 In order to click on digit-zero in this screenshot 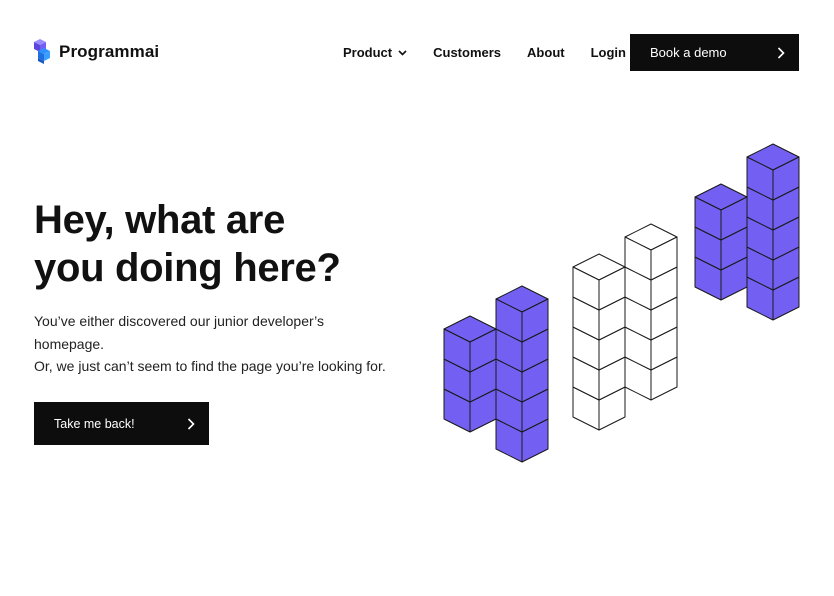, I will do `click(625, 327)`.